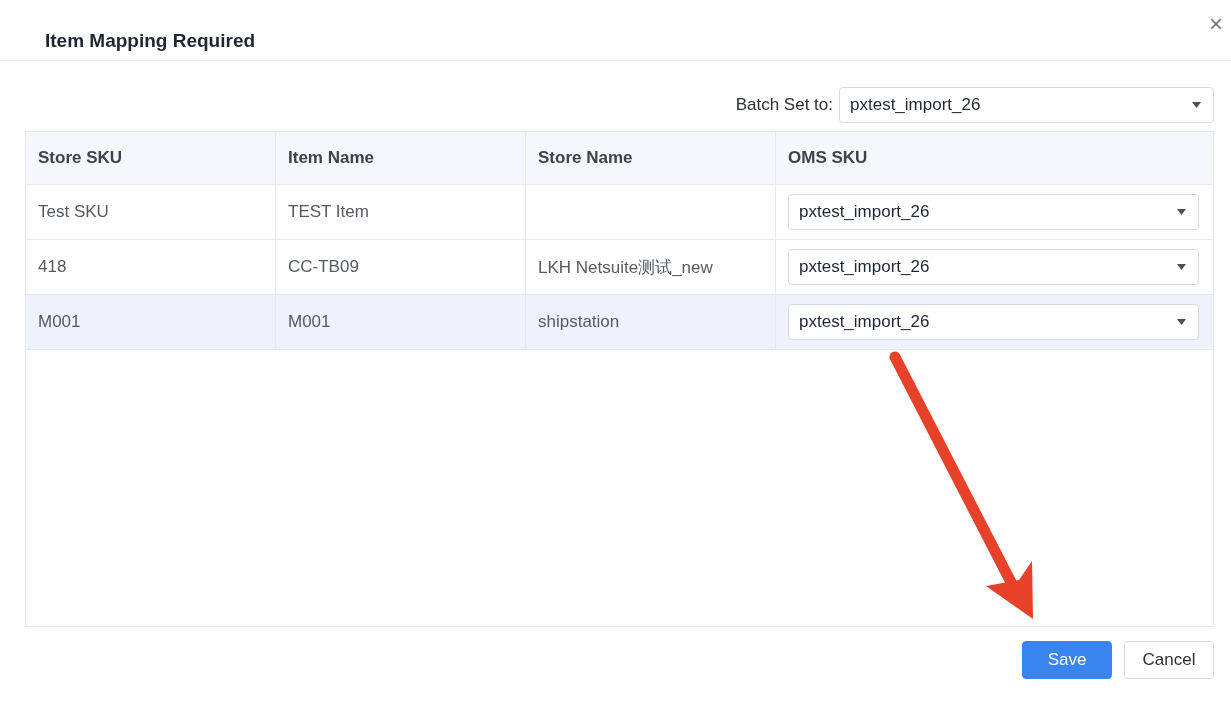  What do you see at coordinates (625, 267) in the screenshot?
I see `table-cell-text: LKH Netsuite测试_new` at bounding box center [625, 267].